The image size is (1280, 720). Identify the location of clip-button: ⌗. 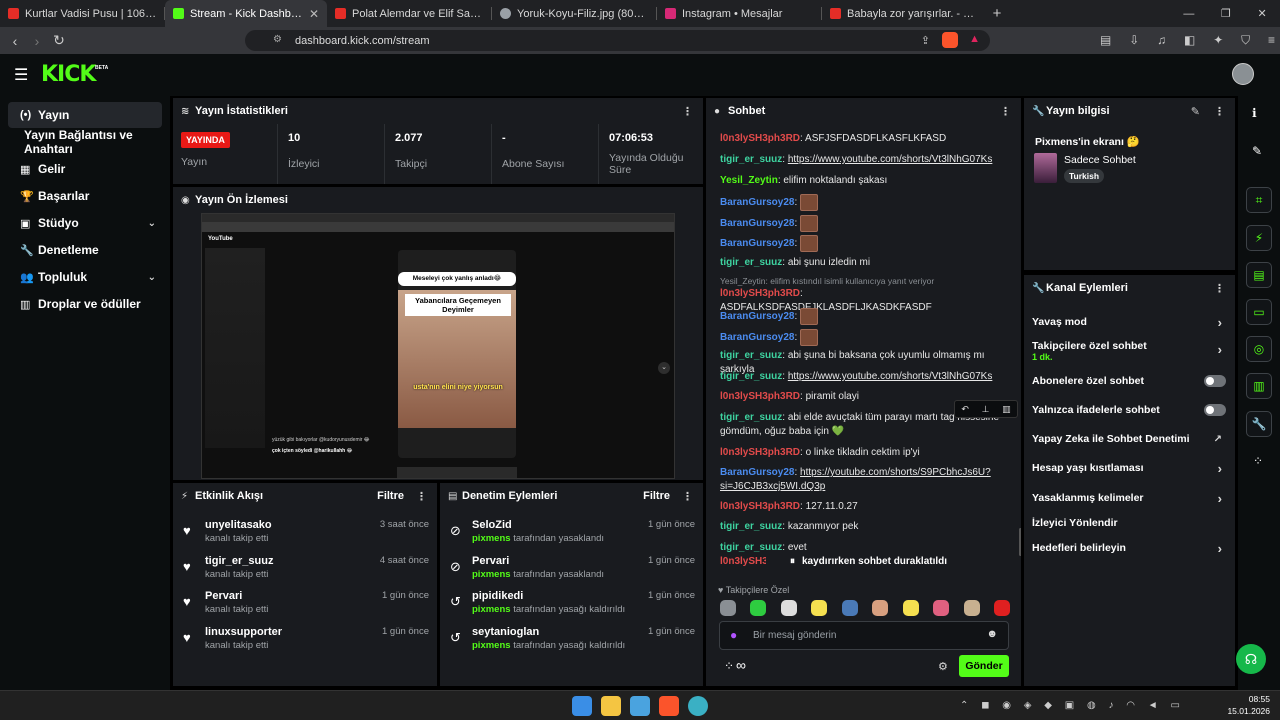
(1259, 200).